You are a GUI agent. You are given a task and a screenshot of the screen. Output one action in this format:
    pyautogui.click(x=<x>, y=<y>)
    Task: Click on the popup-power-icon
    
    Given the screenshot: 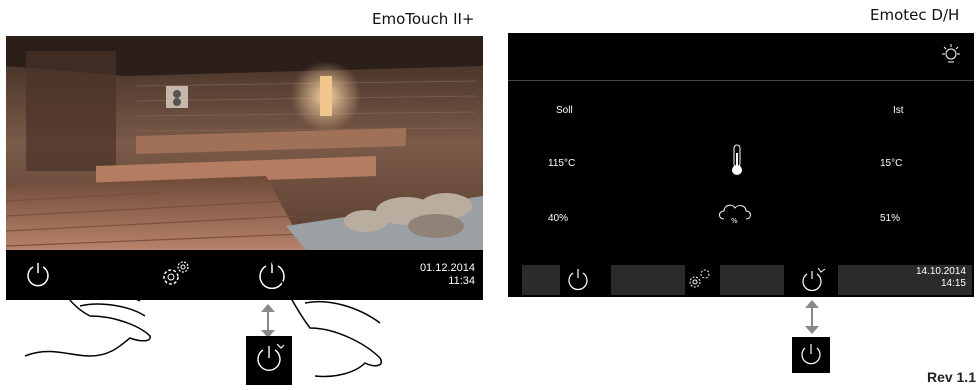 What is the action you would take?
    pyautogui.click(x=811, y=354)
    